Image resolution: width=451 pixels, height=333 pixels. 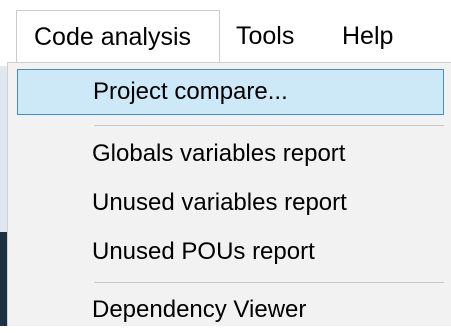 I want to click on menu-code-analysis: Code analysis, so click(x=118, y=36).